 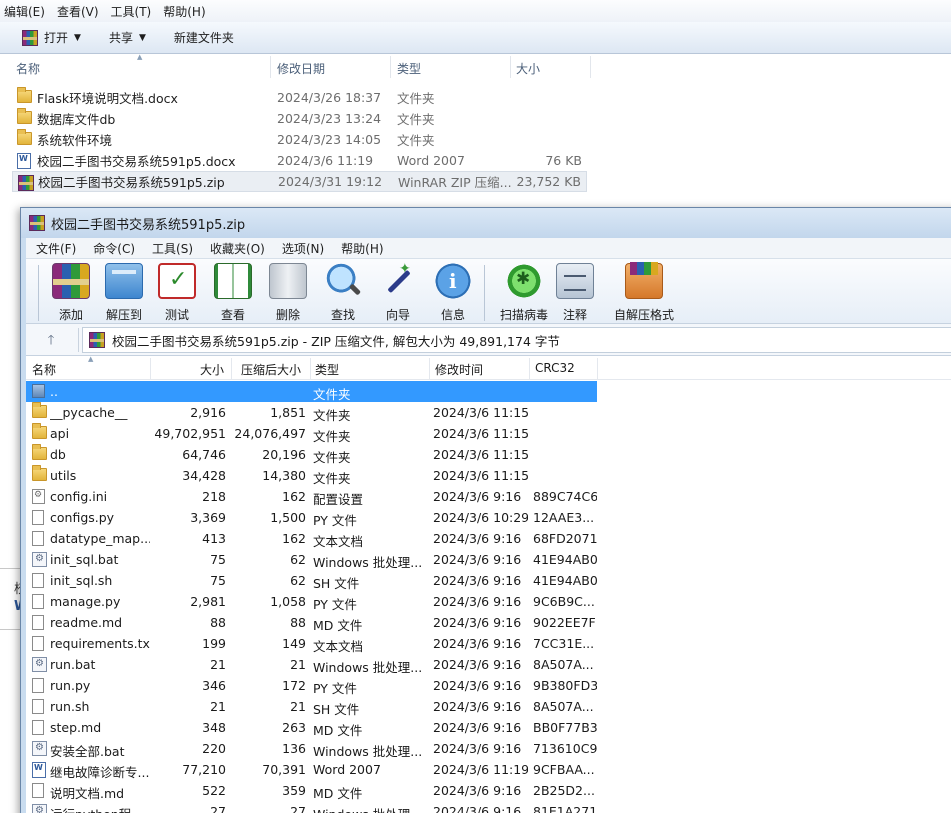 What do you see at coordinates (39, 411) in the screenshot?
I see `folder-icon` at bounding box center [39, 411].